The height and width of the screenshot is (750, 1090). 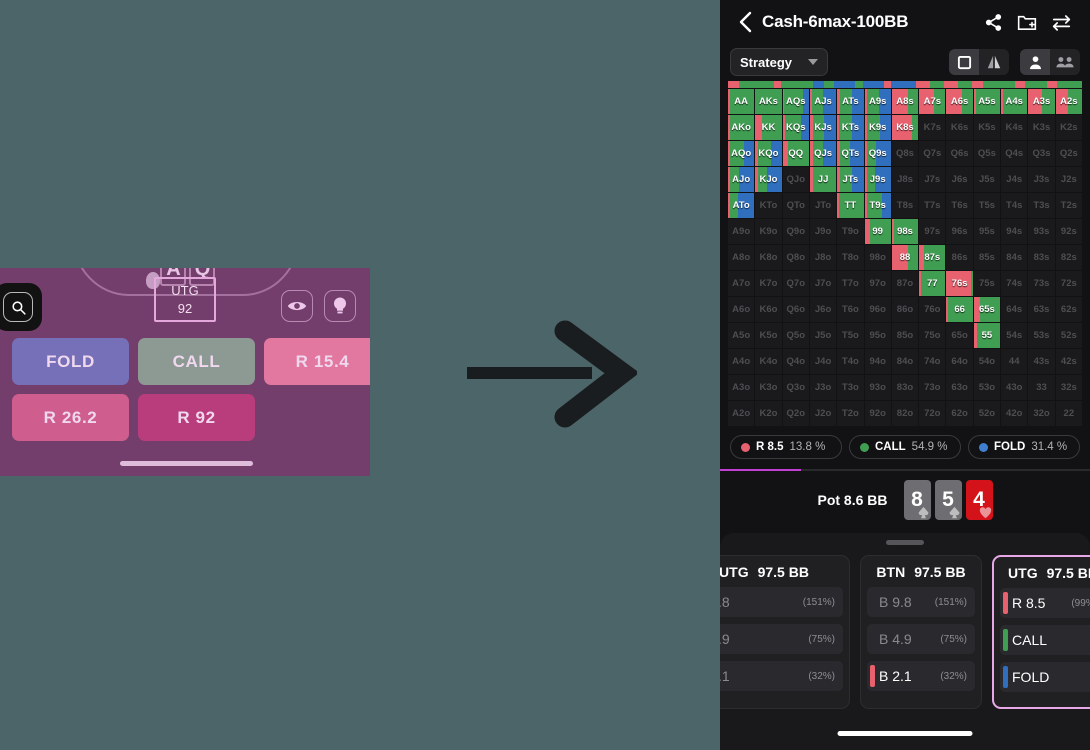 I want to click on hand-cell-K4o: K4o, so click(x=768, y=361).